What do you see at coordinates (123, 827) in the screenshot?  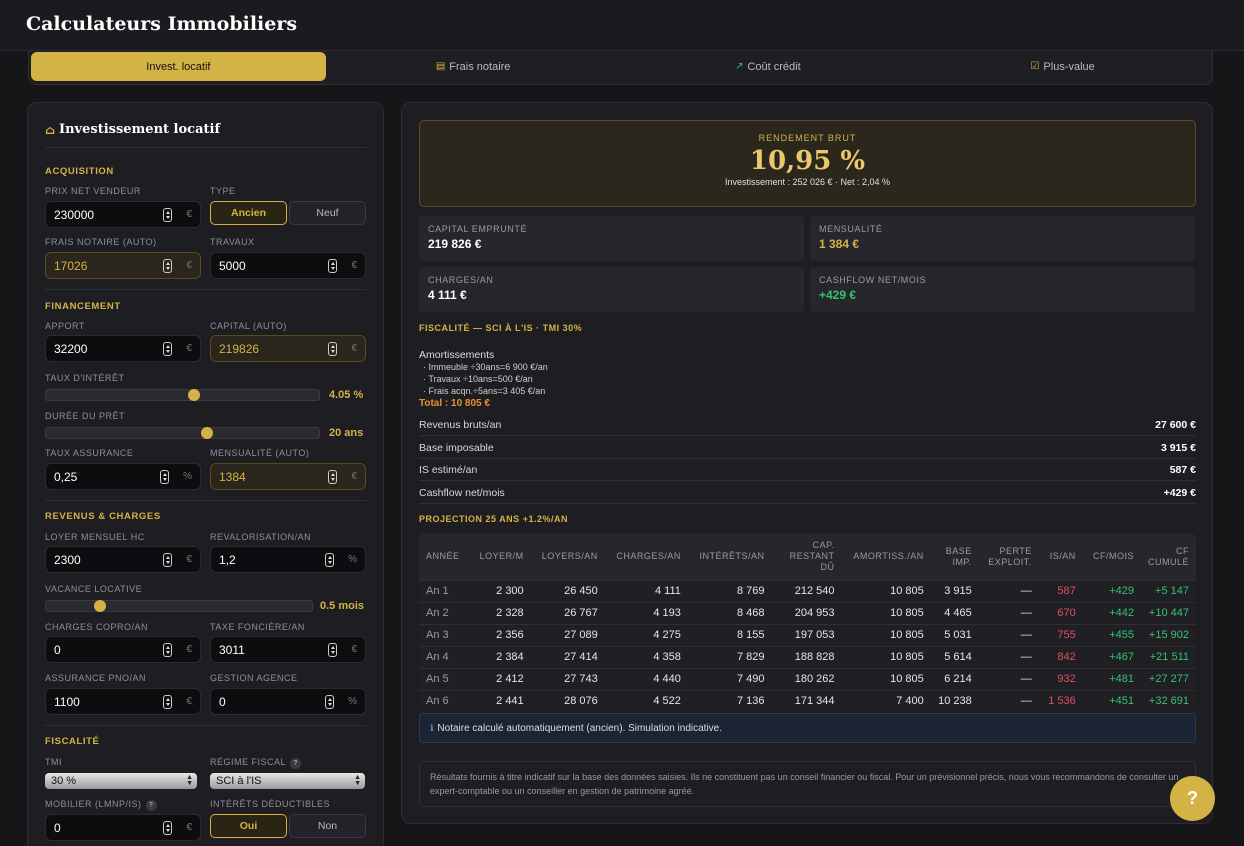 I see `mobilier-input: 0 €` at bounding box center [123, 827].